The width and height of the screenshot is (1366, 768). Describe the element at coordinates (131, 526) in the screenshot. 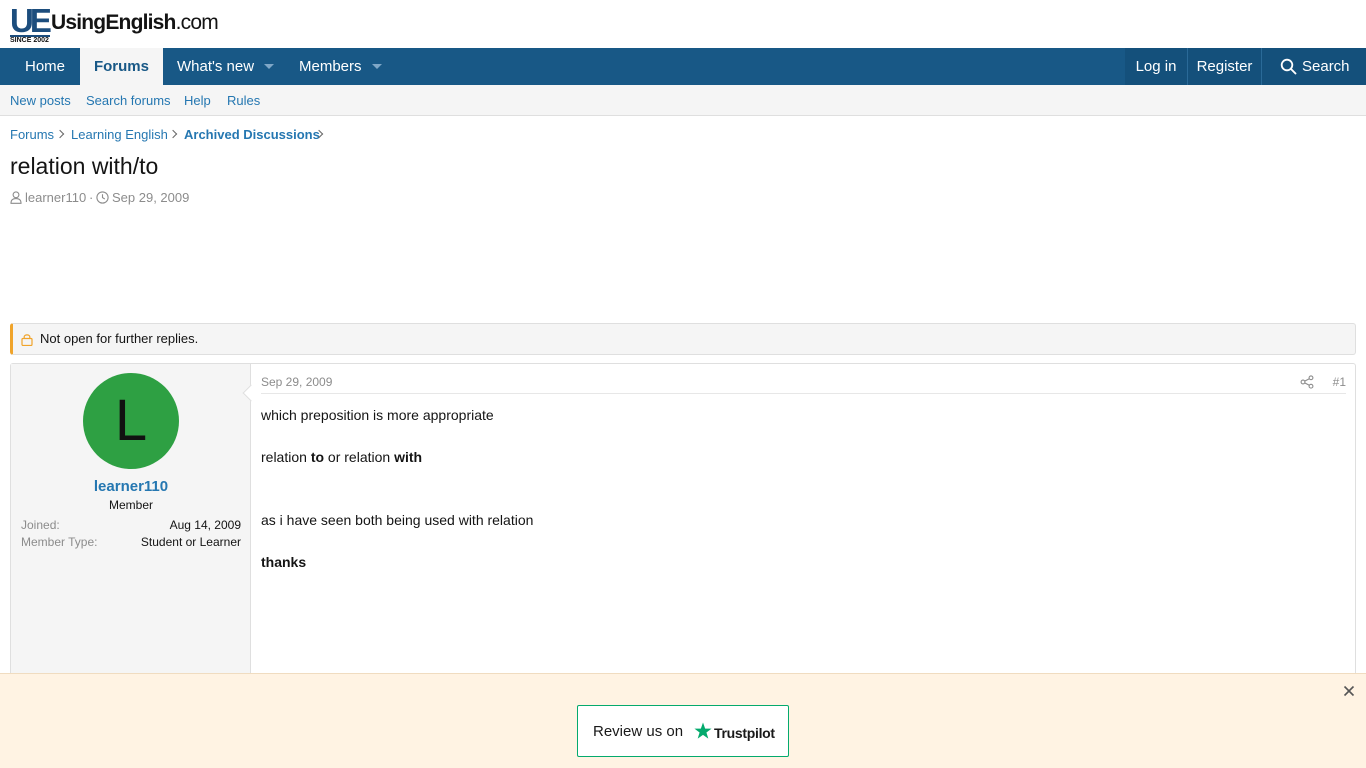

I see `user-joined: Joined: Aug 14, 2009` at that location.